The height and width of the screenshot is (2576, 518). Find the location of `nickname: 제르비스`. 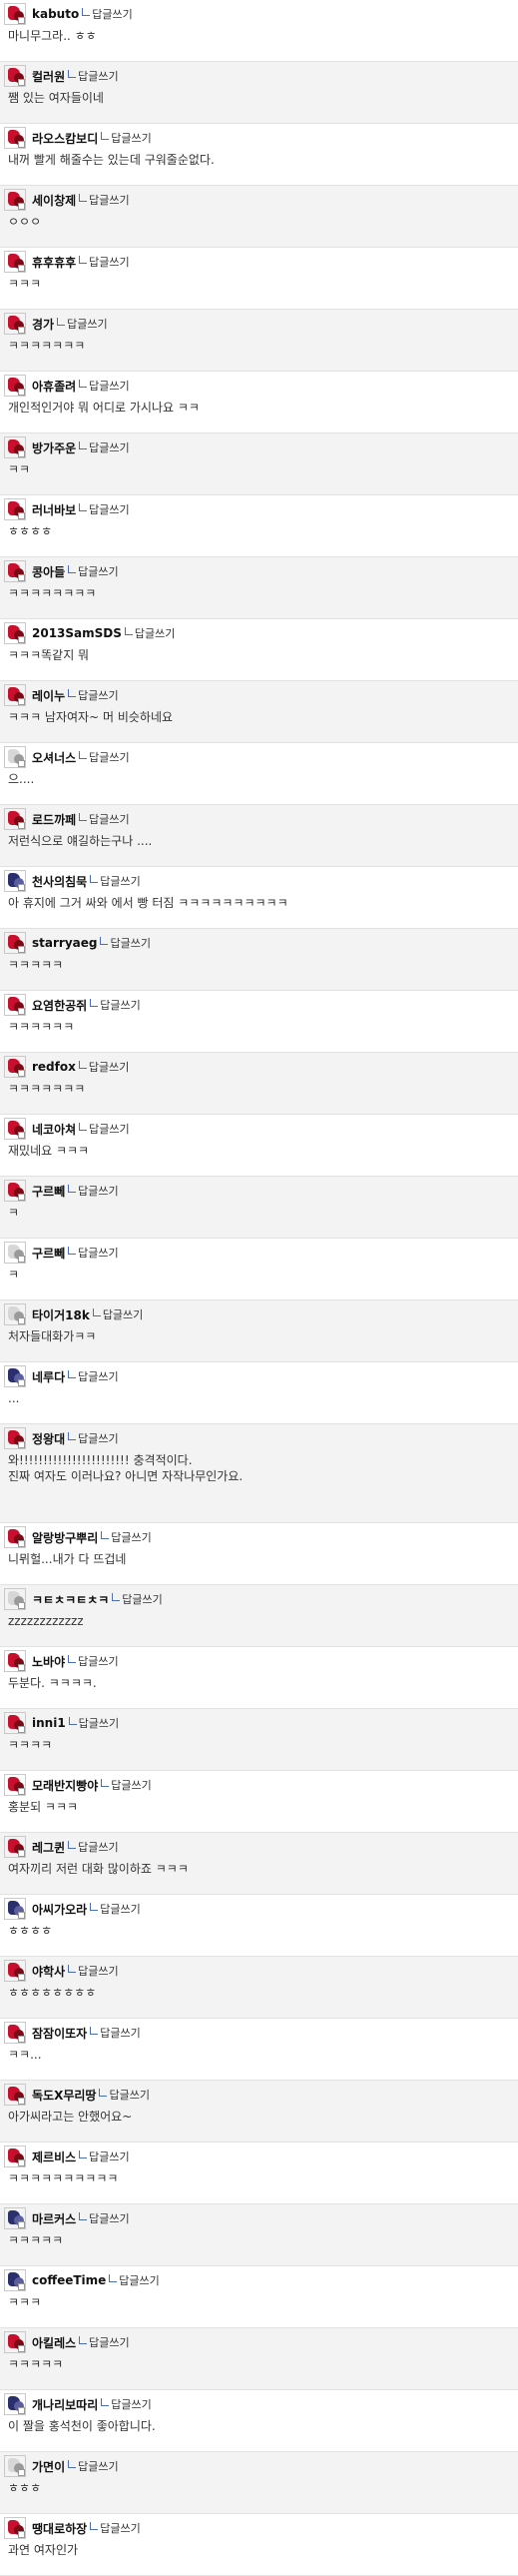

nickname: 제르비스 is located at coordinates (54, 2156).